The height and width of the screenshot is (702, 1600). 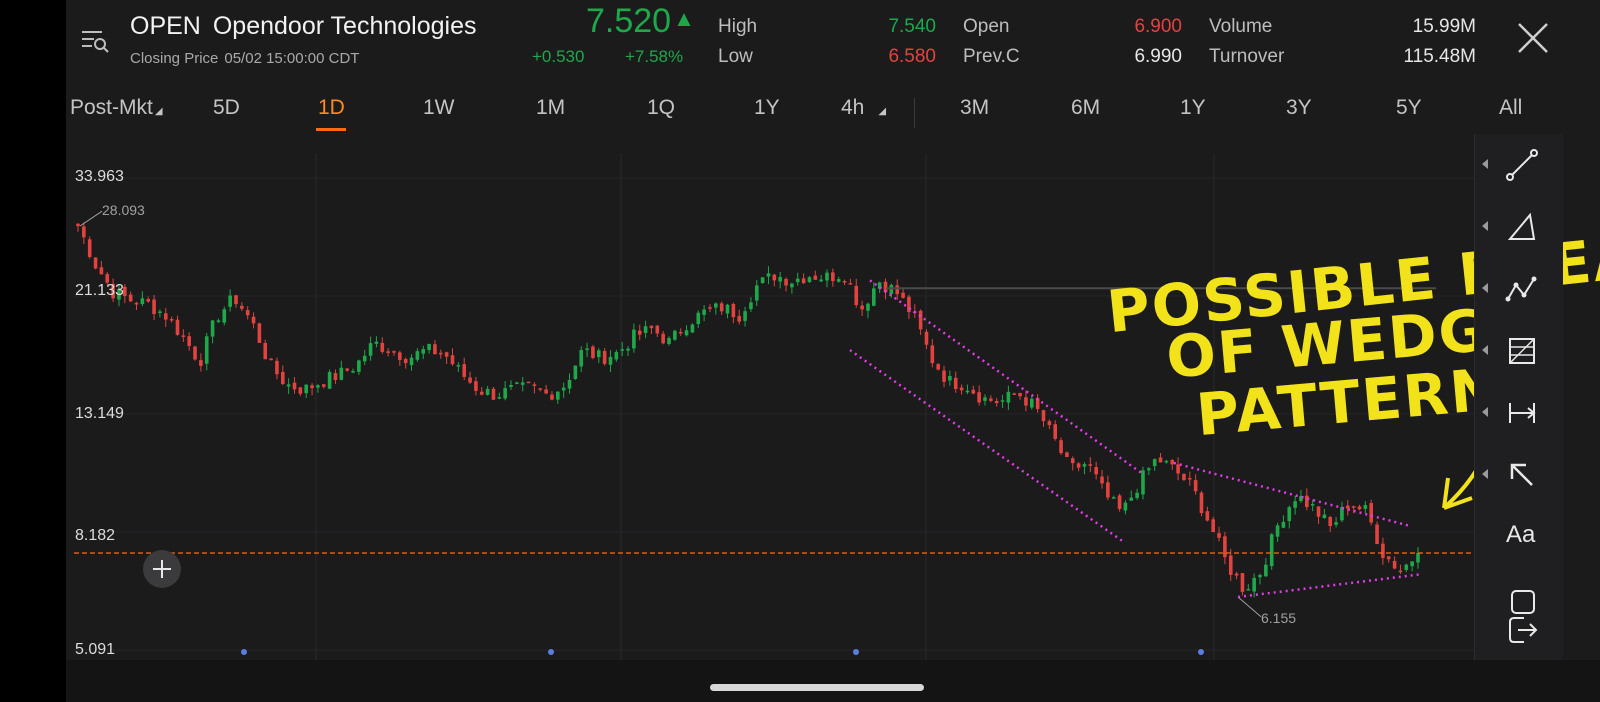 I want to click on min-price-leader, so click(x=1249, y=607).